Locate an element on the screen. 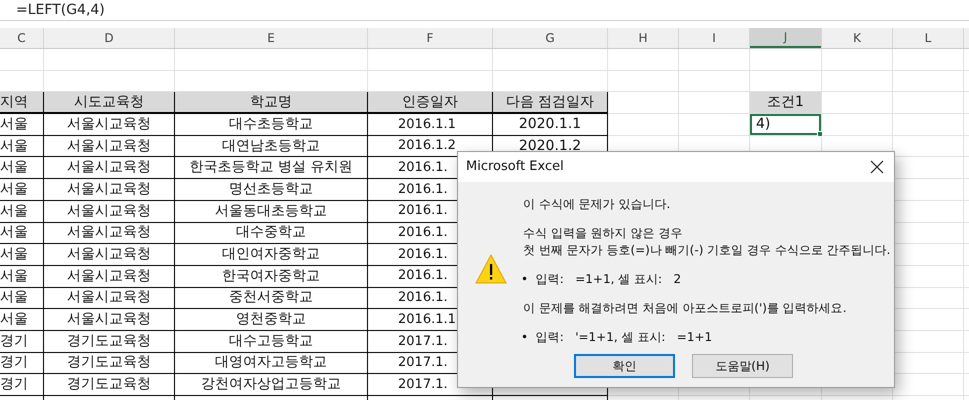 This screenshot has height=400, width=969. column-header: C is located at coordinates (21, 38).